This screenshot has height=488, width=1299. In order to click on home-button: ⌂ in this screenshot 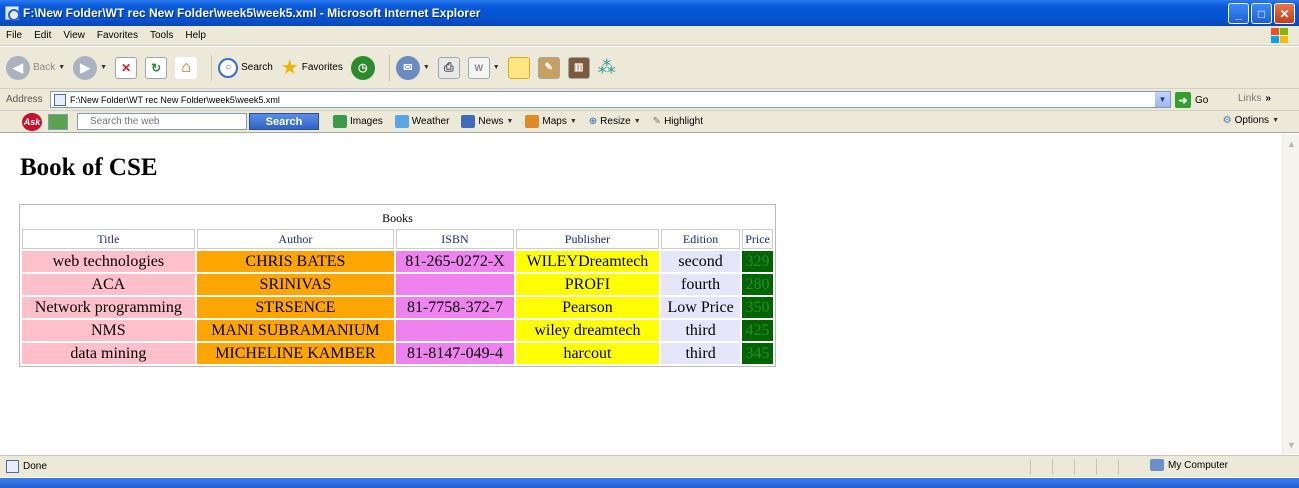, I will do `click(186, 68)`.